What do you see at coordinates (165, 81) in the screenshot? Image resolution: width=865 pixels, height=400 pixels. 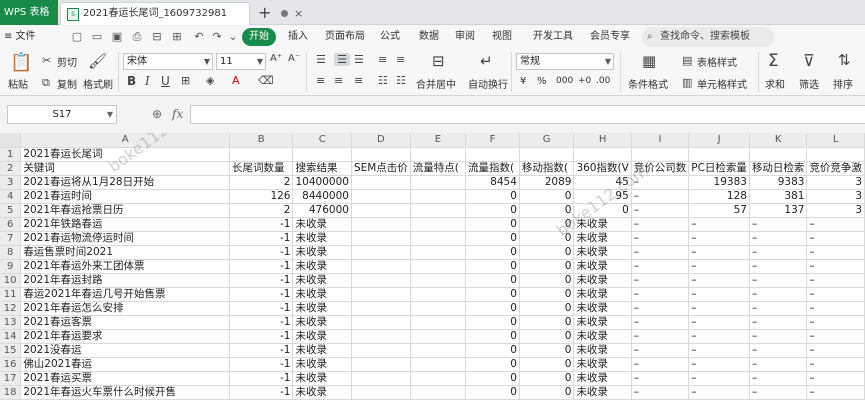 I see `underline-icon: U` at bounding box center [165, 81].